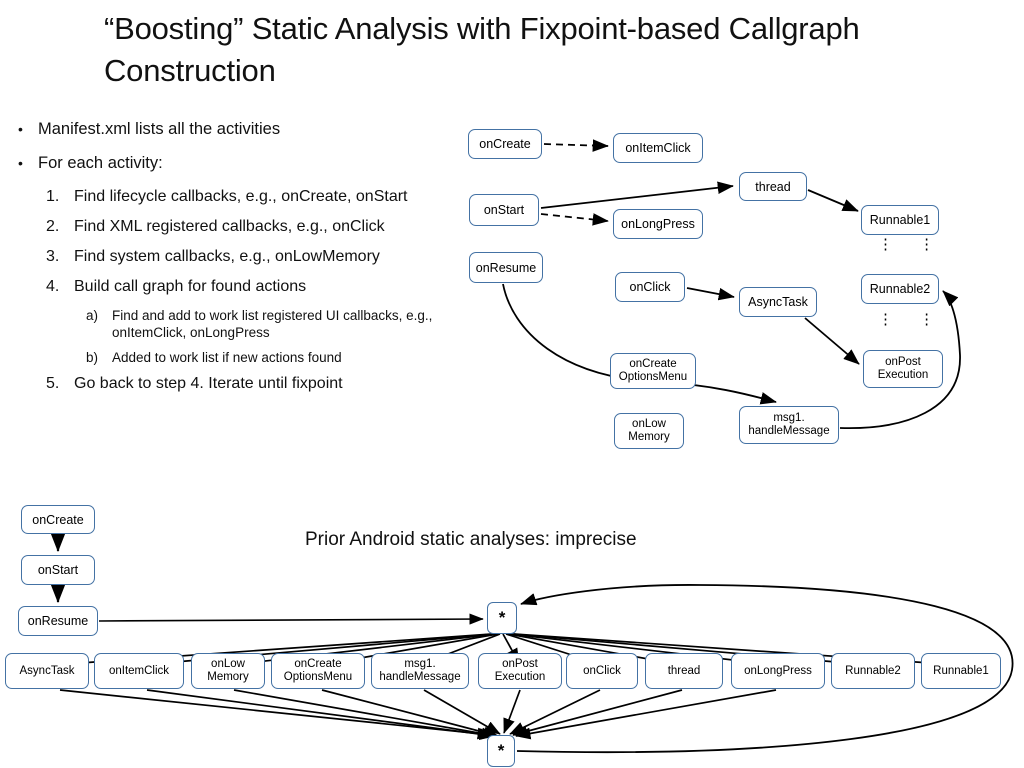  Describe the element at coordinates (574, 219) in the screenshot. I see `edge-onstart-onlongpress` at that location.